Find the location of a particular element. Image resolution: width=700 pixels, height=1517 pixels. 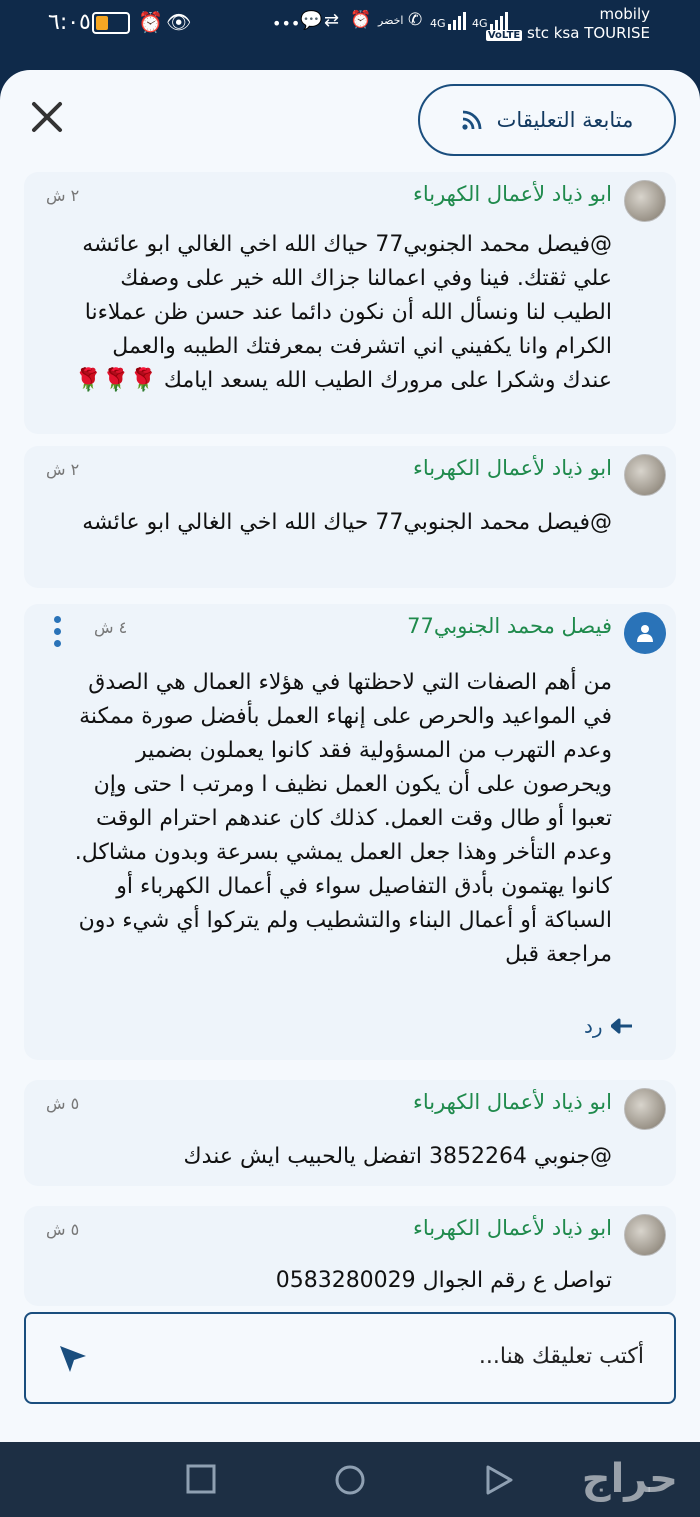

alarm-icon: ⏰ is located at coordinates (150, 22).